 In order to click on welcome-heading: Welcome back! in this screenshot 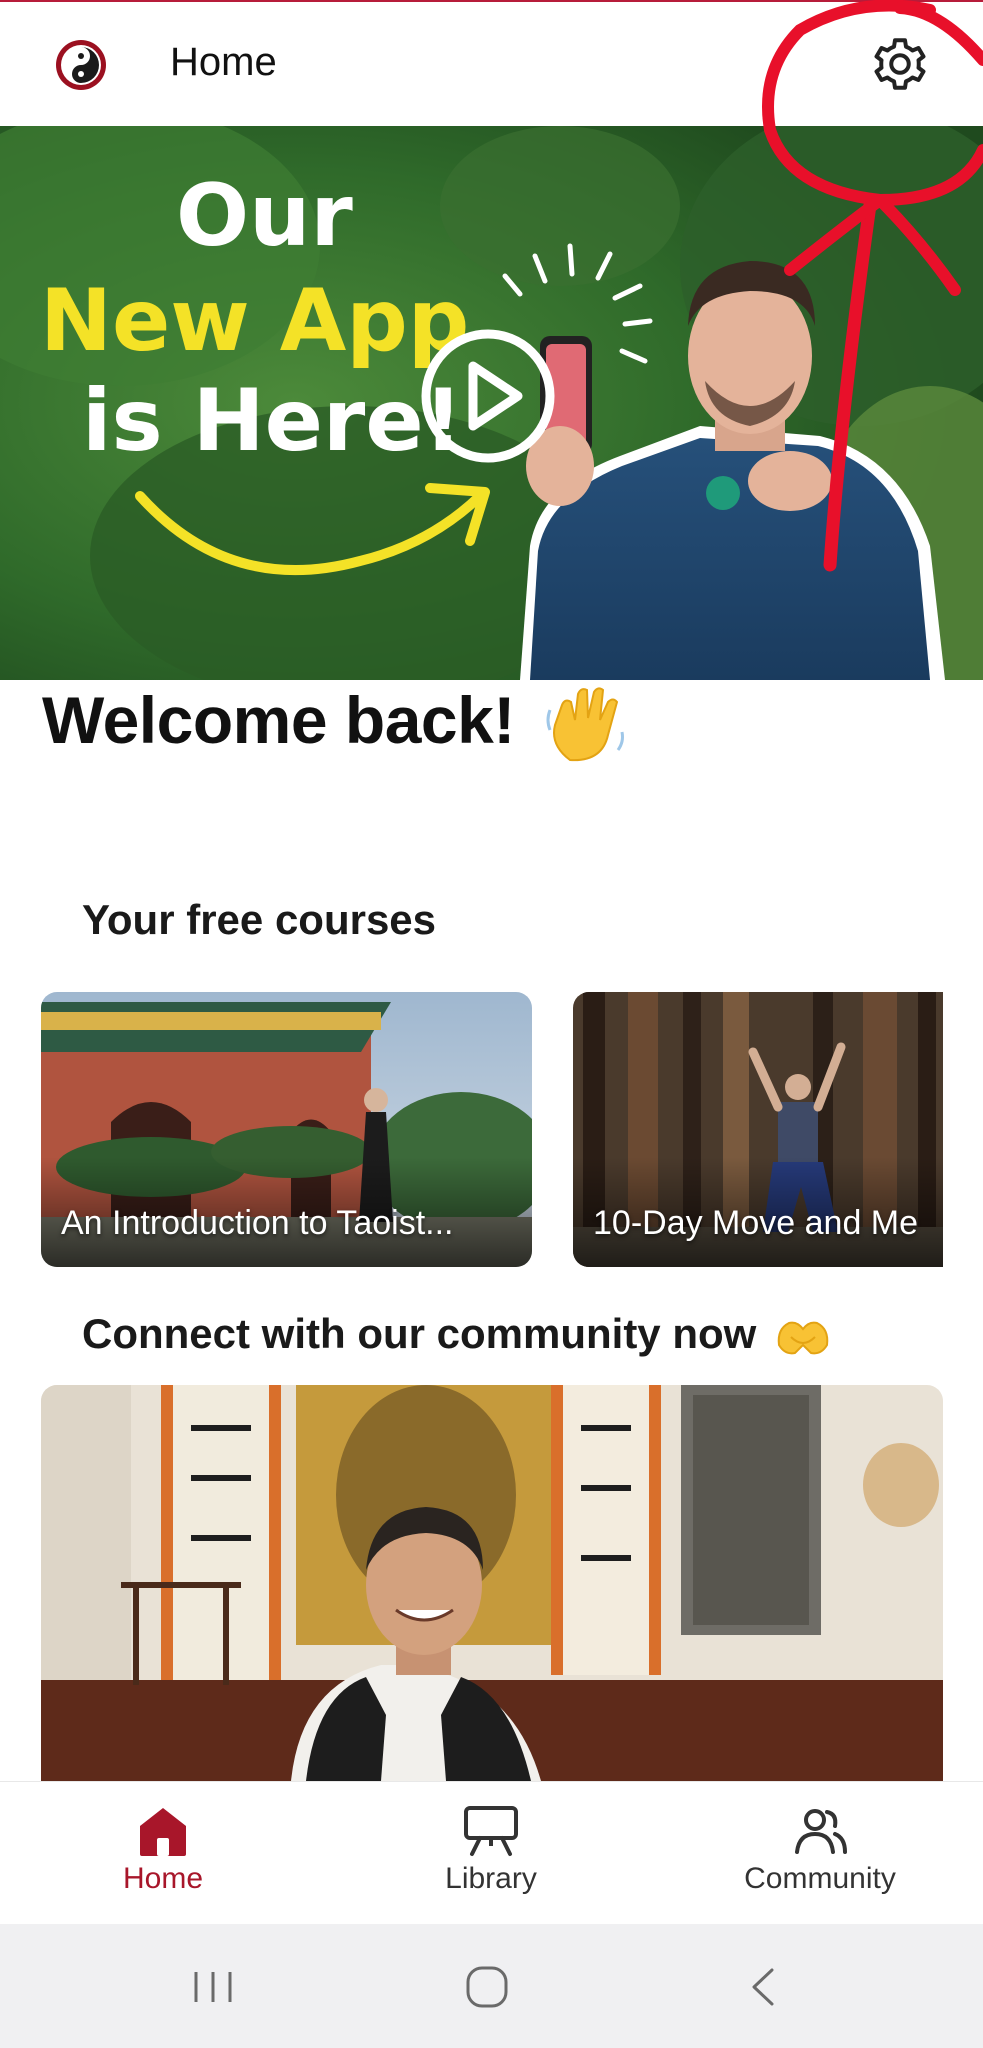, I will do `click(278, 720)`.